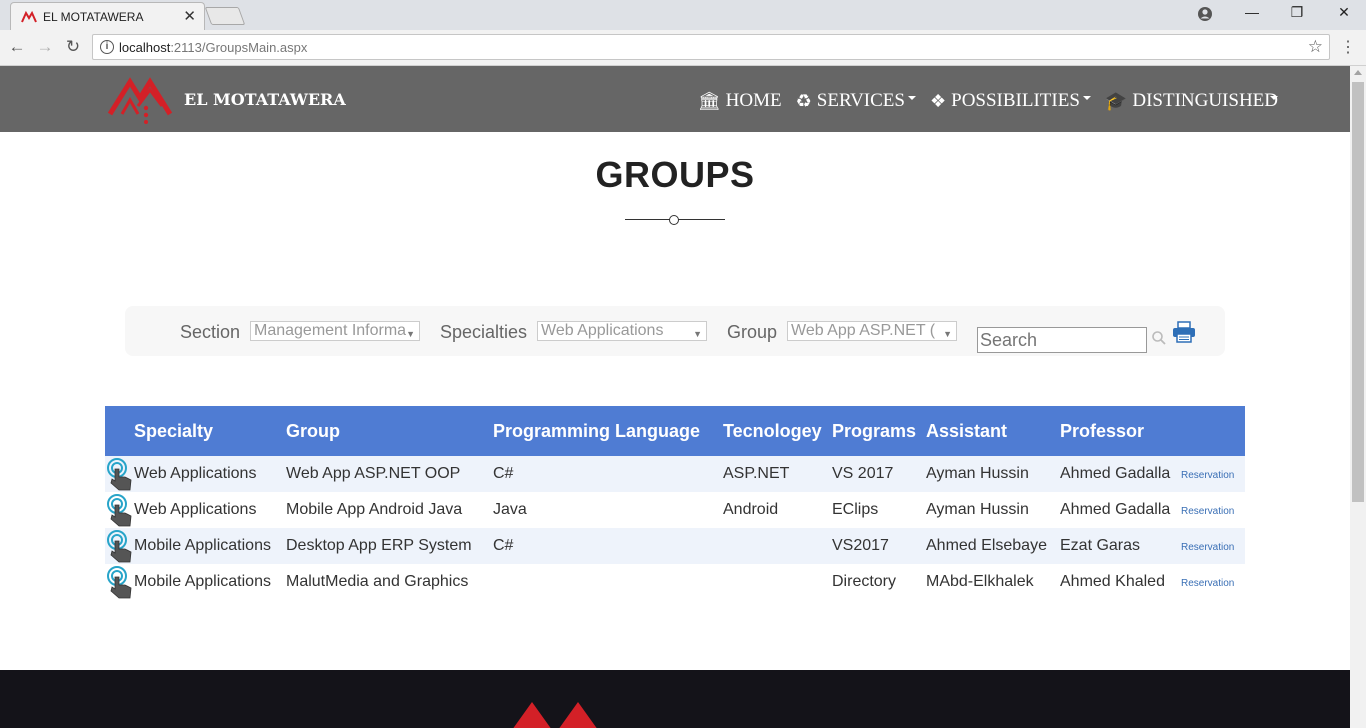  What do you see at coordinates (195, 474) in the screenshot?
I see `cell-specialty: Web Applications` at bounding box center [195, 474].